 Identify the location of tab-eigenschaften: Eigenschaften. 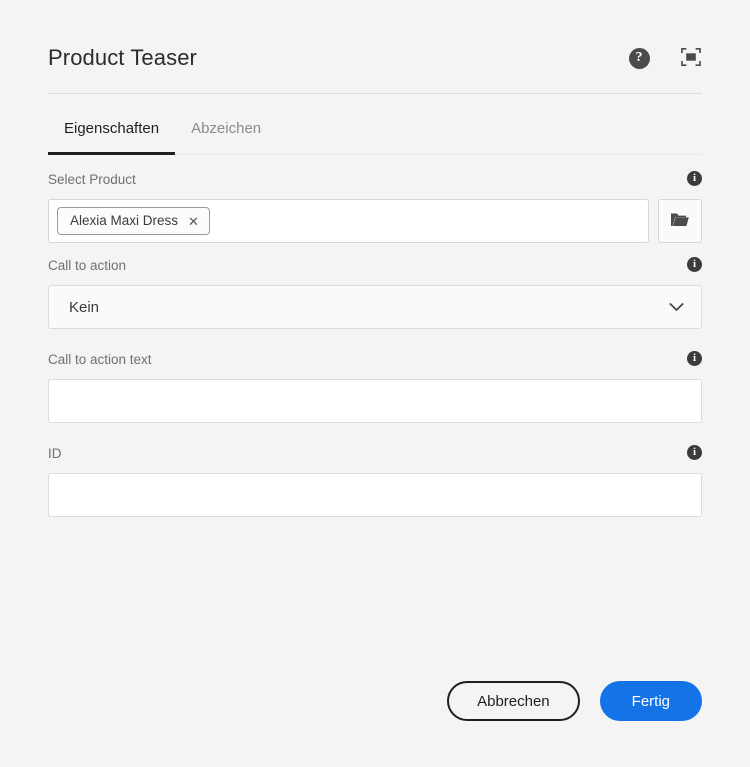
(112, 133).